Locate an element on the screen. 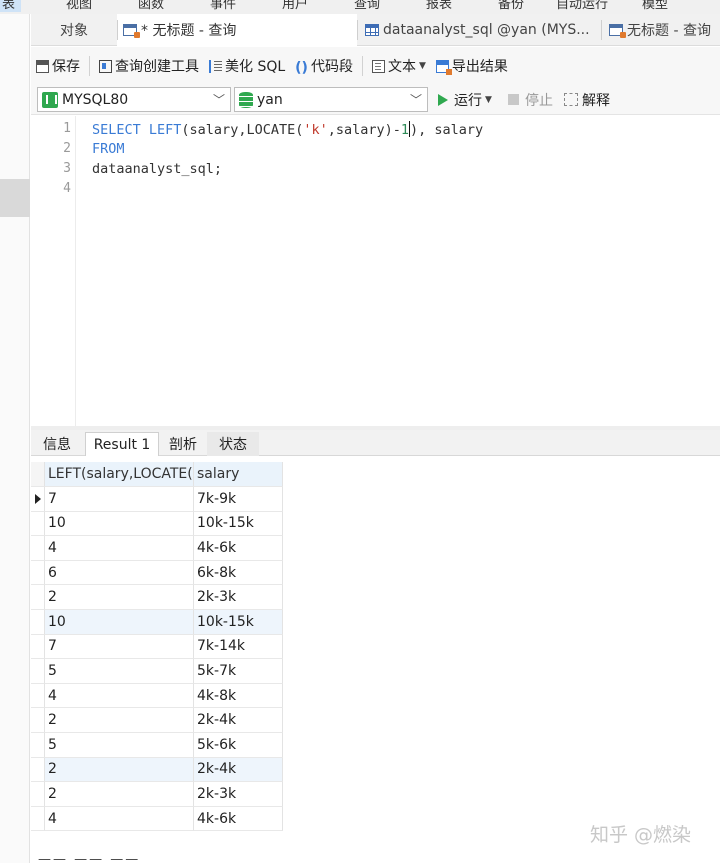 This screenshot has height=863, width=720. query-builder-button: 查询创建工具 is located at coordinates (149, 66).